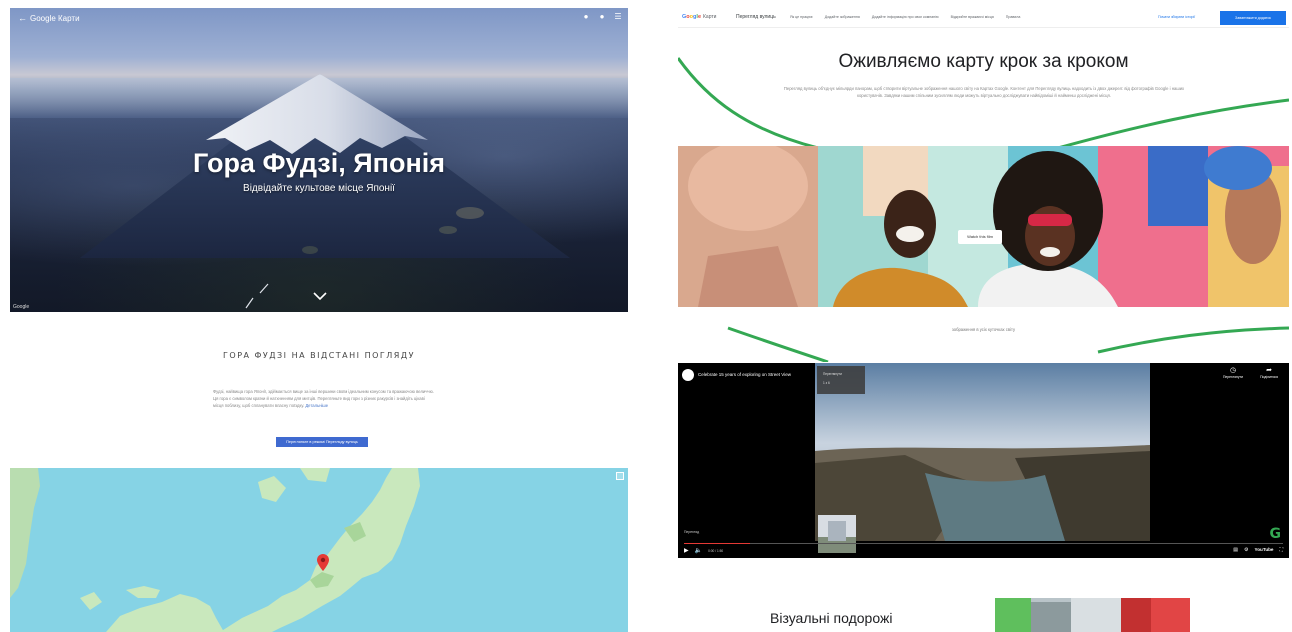 Image resolution: width=1292 pixels, height=632 pixels. Describe the element at coordinates (832, 374) in the screenshot. I see `overlay-item: Переглянути` at that location.